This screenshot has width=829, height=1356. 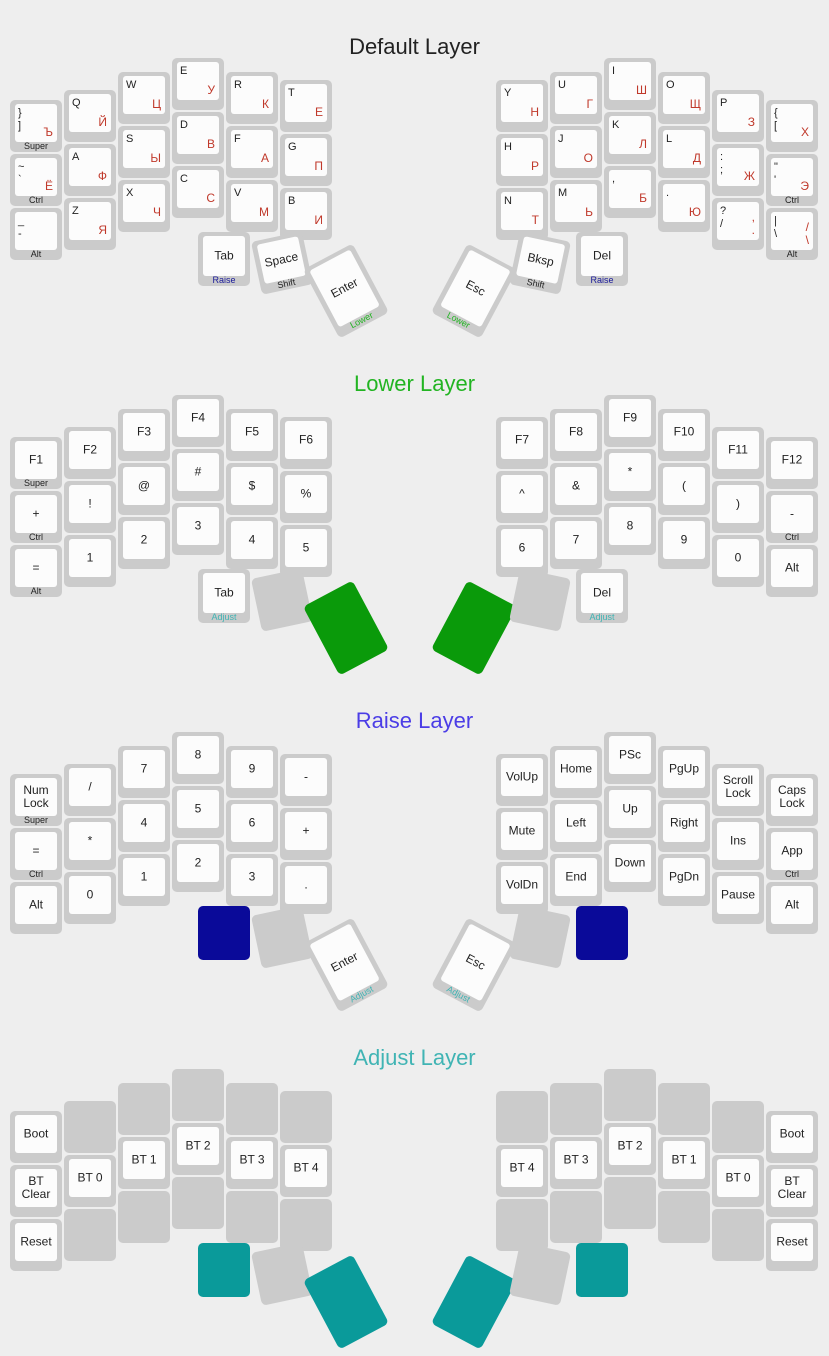 I want to click on key-label: PgUp, so click(x=684, y=768).